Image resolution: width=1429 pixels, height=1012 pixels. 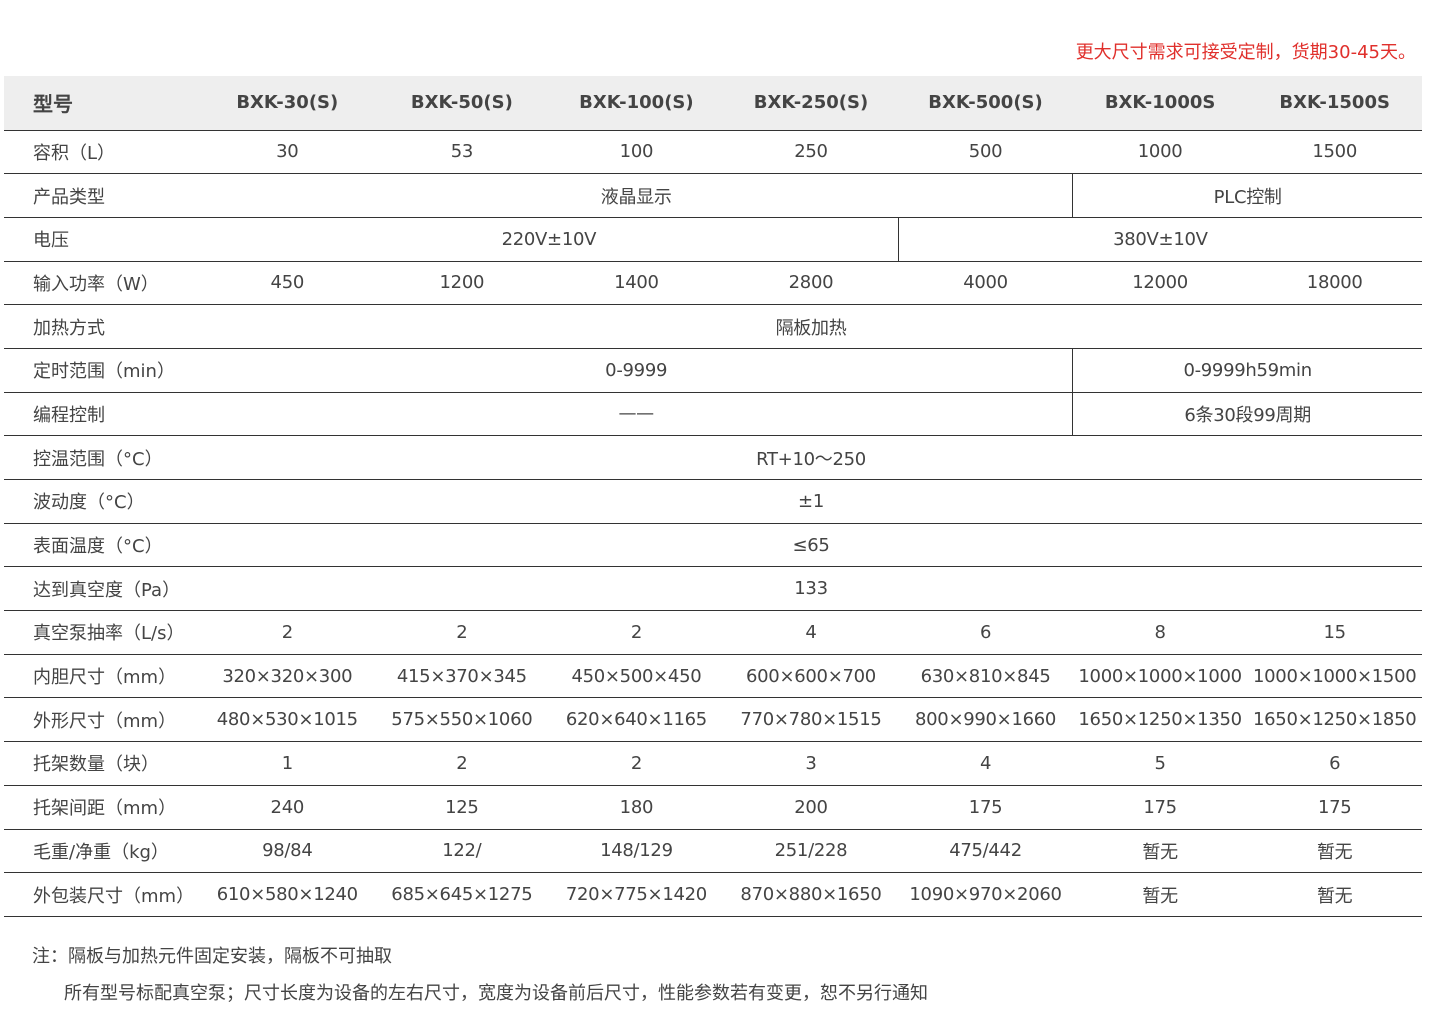 I want to click on fluctuation-row: 波动度（°C） ±1, so click(x=713, y=501).